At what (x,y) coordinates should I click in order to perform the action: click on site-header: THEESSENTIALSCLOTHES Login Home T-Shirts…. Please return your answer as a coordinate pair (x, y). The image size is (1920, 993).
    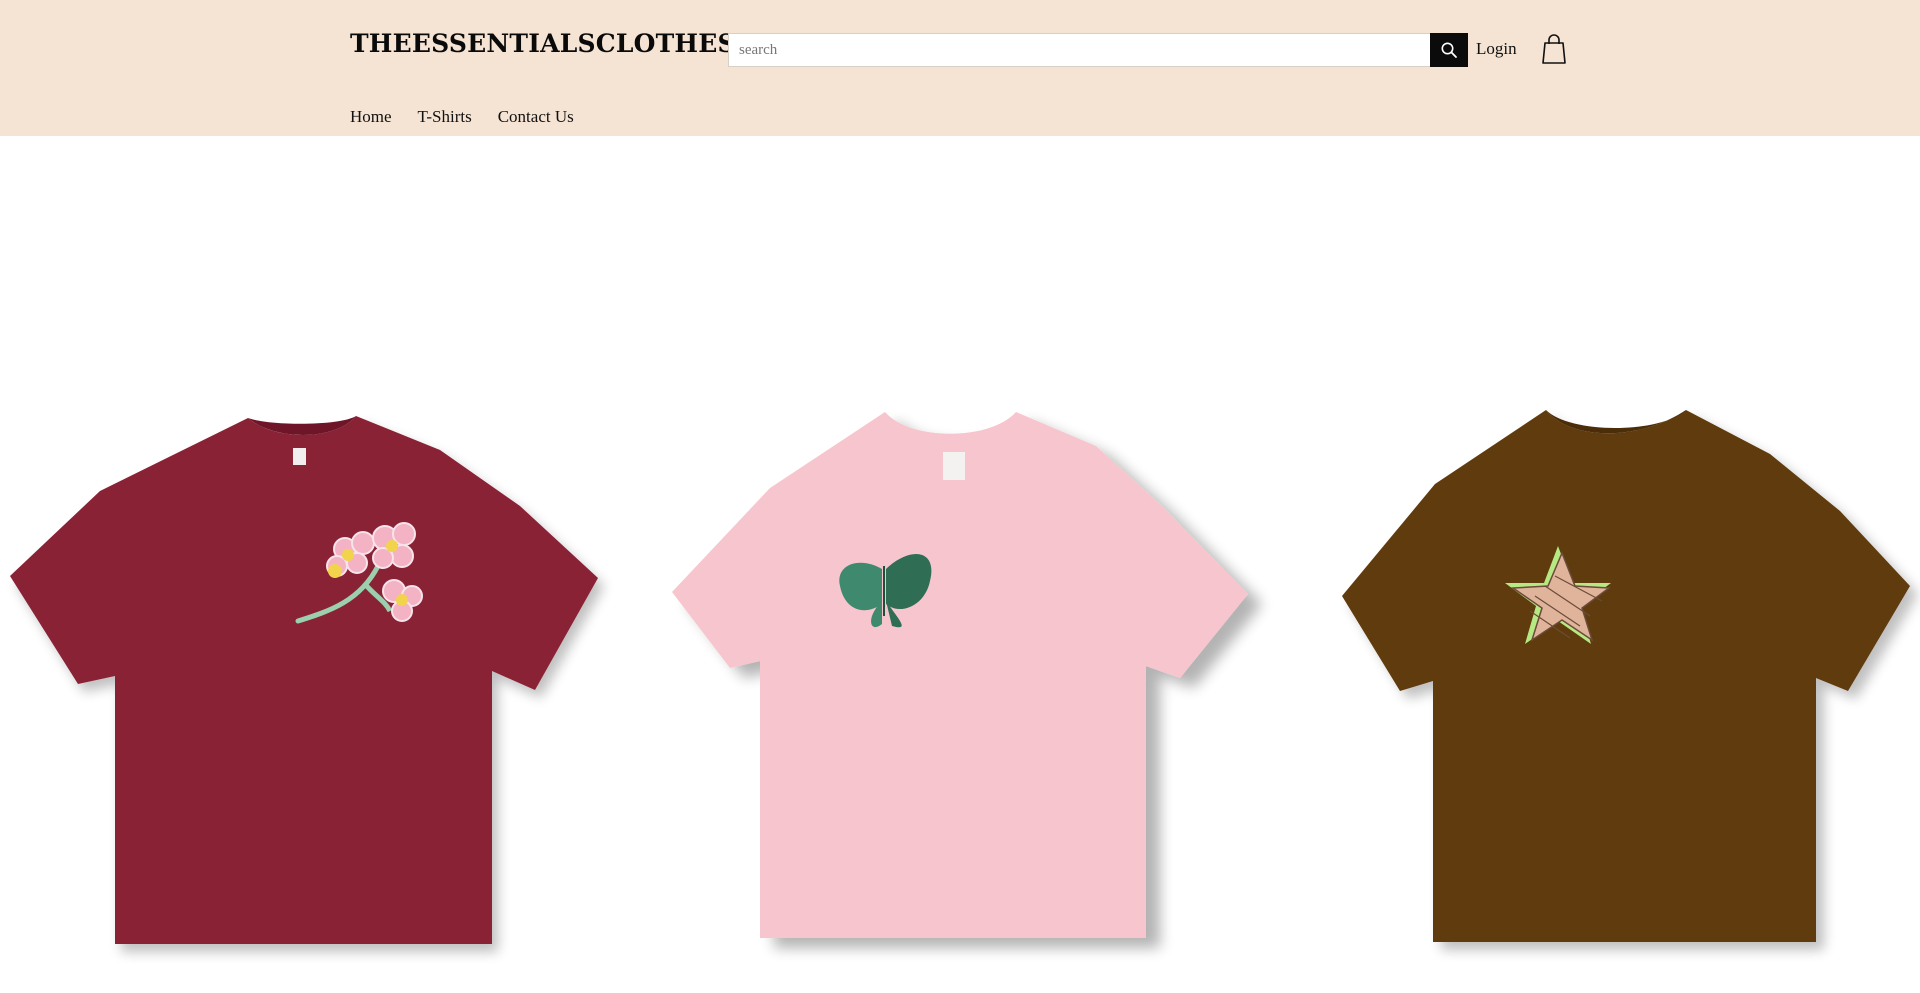
    Looking at the image, I should click on (960, 68).